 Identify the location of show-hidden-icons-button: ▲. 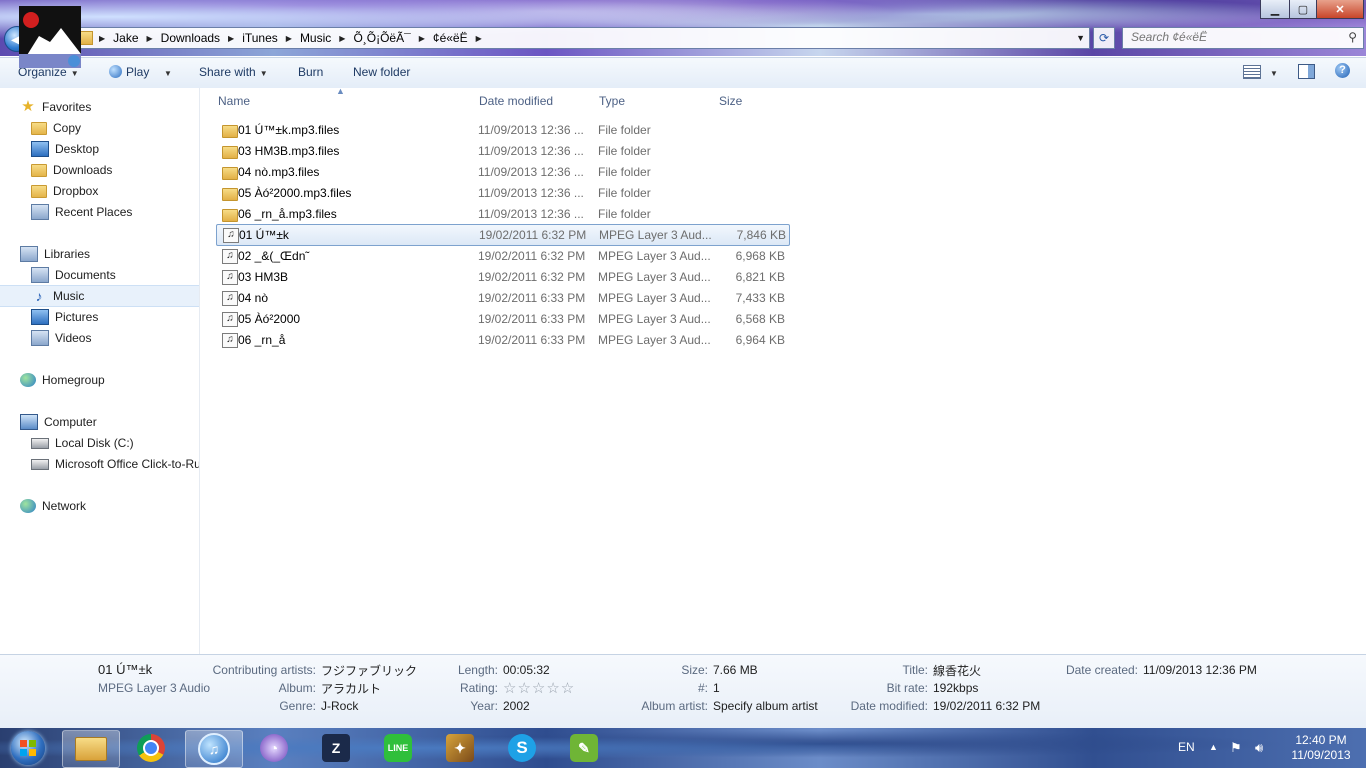
(1213, 747).